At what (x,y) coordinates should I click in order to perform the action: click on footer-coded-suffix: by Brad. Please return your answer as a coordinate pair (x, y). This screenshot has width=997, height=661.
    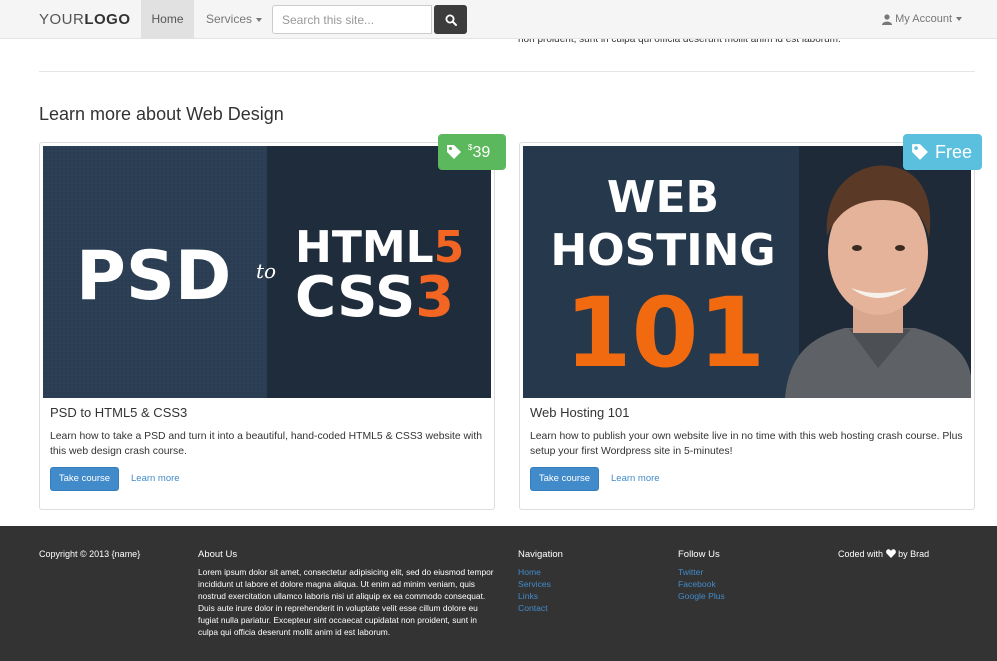
    Looking at the image, I should click on (914, 554).